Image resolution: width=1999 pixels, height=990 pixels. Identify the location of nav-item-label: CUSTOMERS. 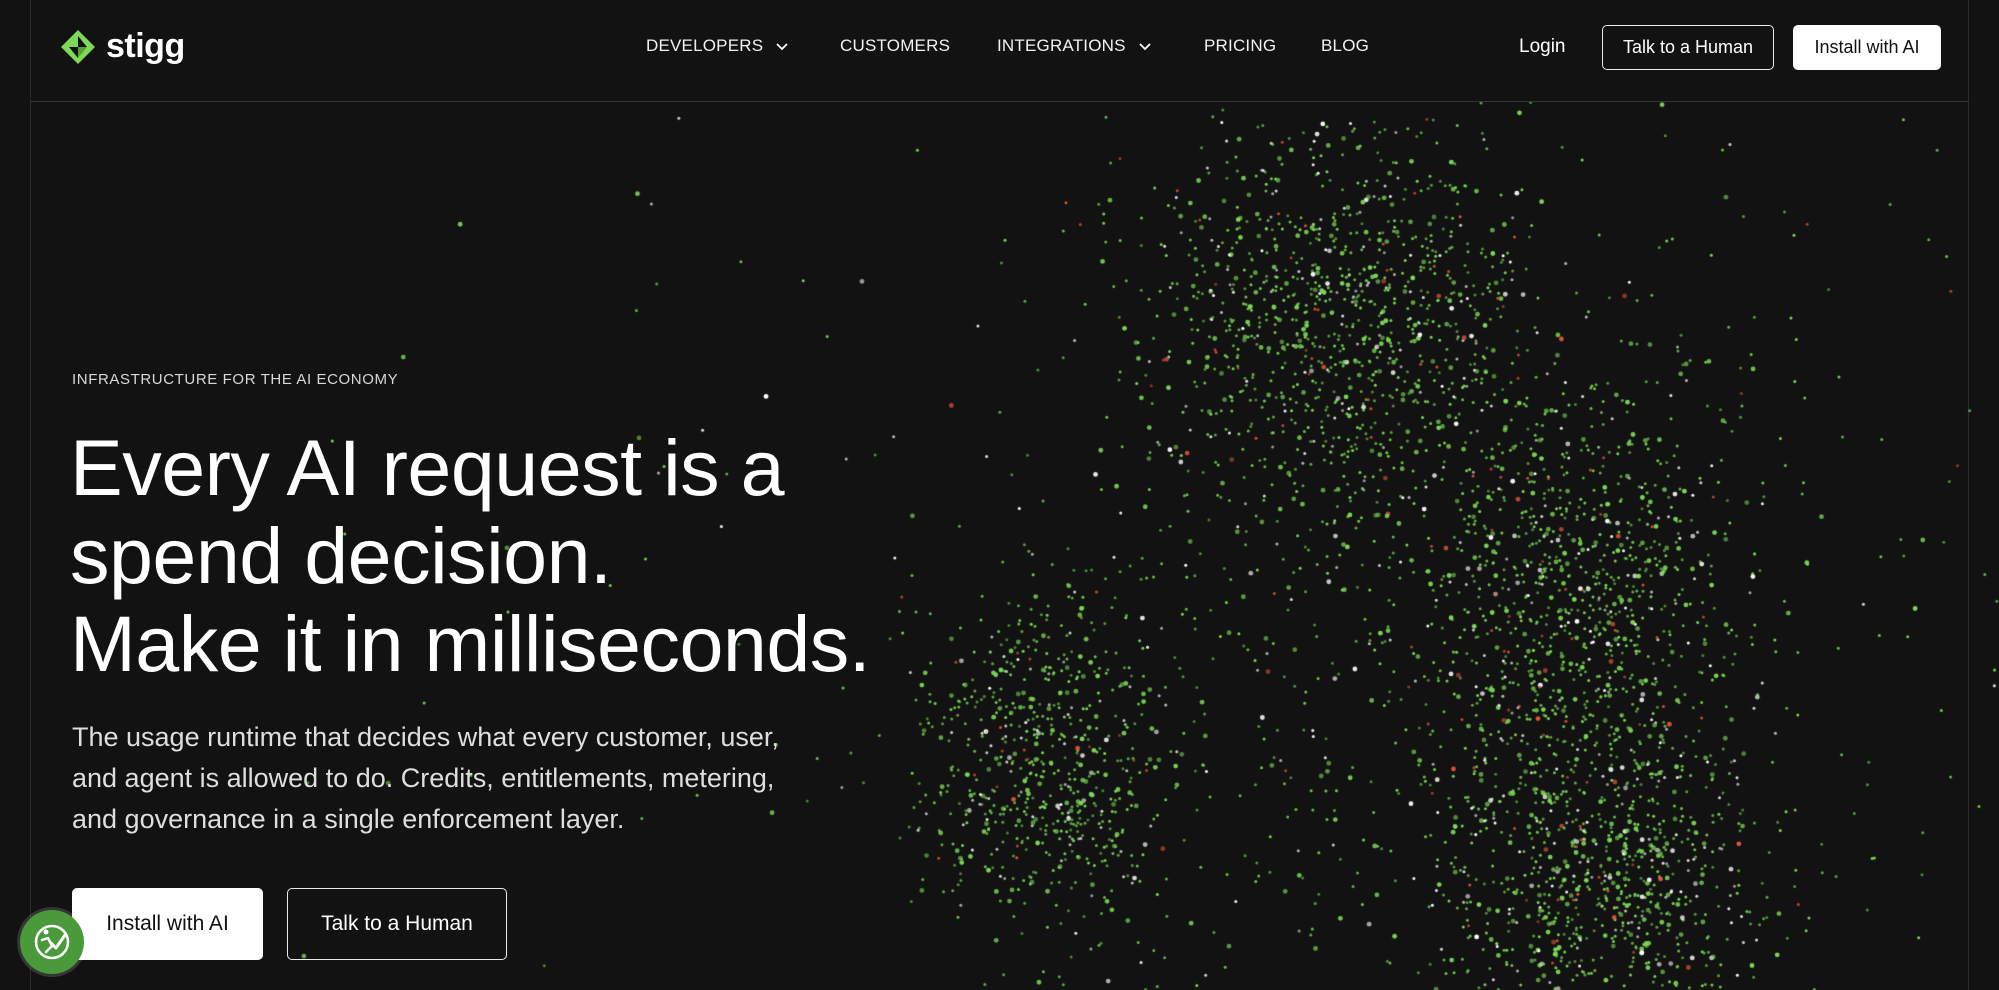
(895, 45).